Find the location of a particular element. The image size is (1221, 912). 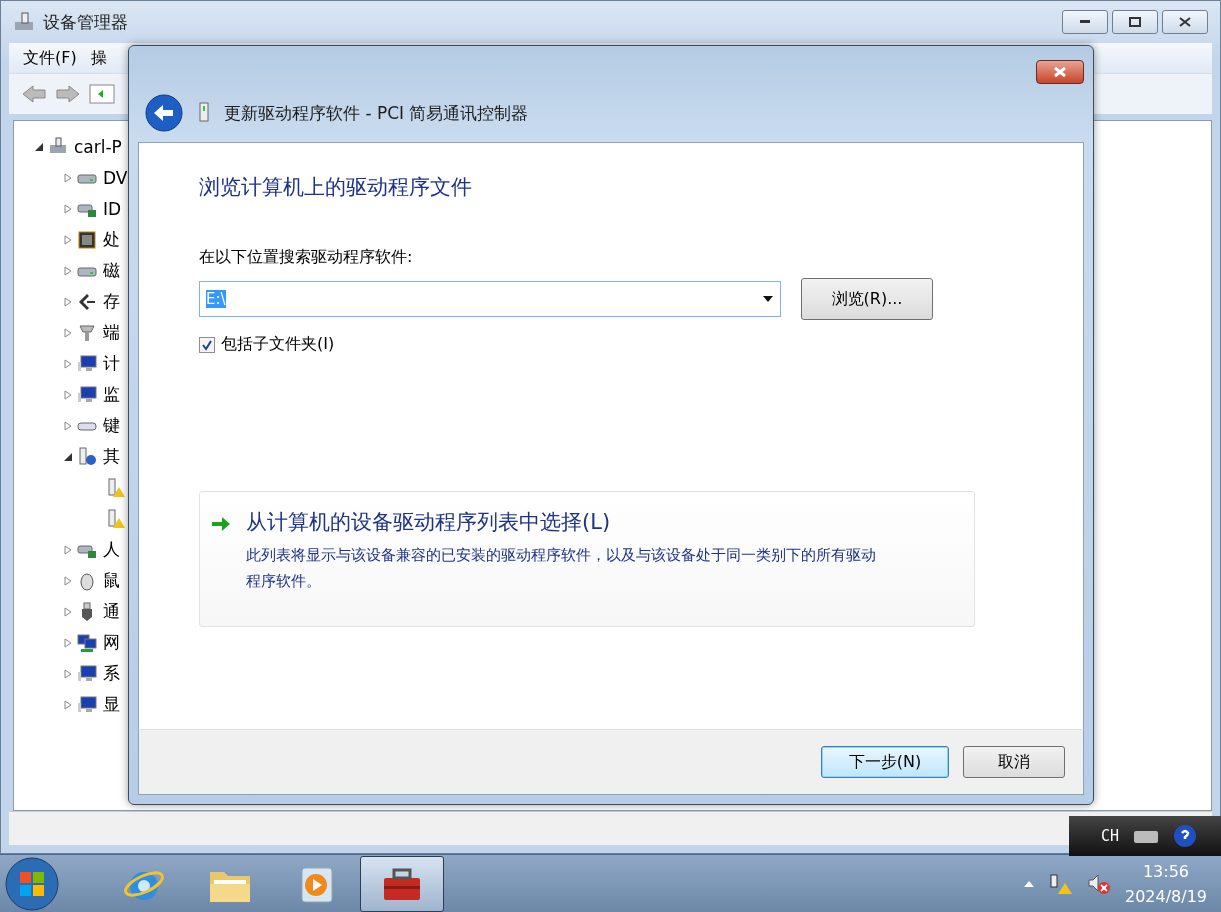

checkbox is located at coordinates (207, 344).